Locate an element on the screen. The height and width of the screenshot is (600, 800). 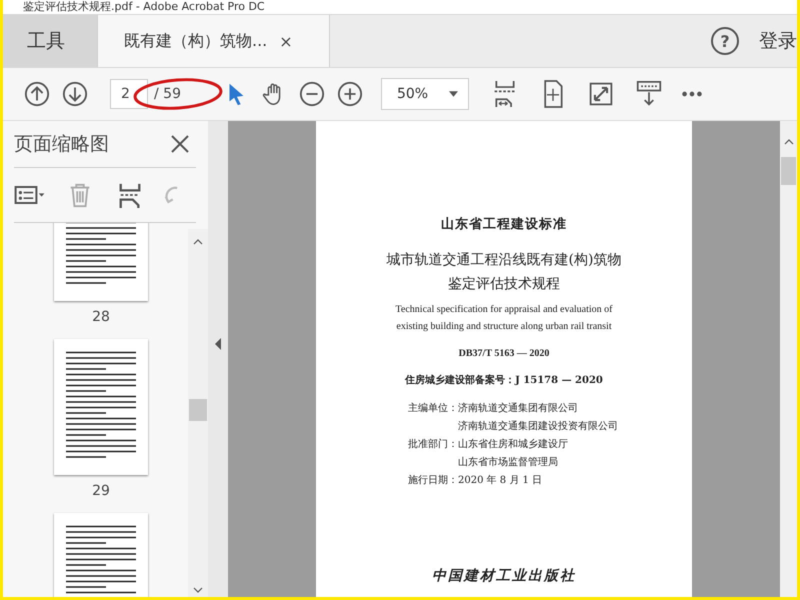
info-value: 山东省住房和城乡建设厅 is located at coordinates (513, 444).